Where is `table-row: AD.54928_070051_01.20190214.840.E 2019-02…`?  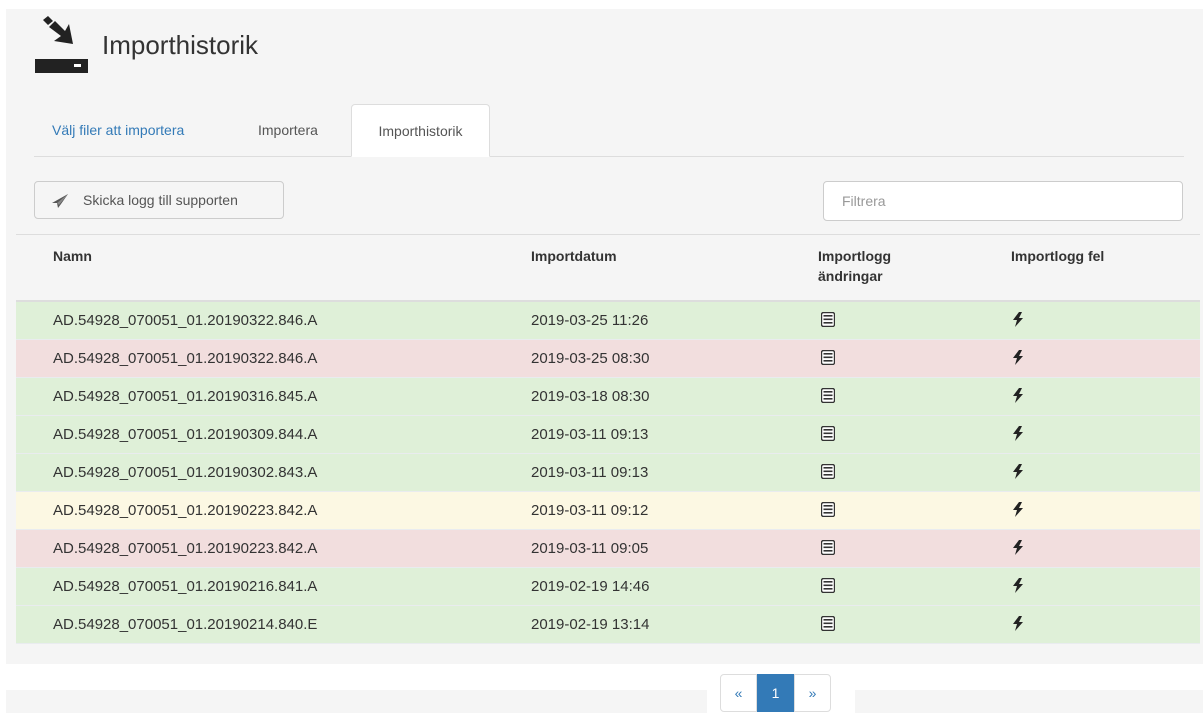 table-row: AD.54928_070051_01.20190214.840.E 2019-02… is located at coordinates (608, 625).